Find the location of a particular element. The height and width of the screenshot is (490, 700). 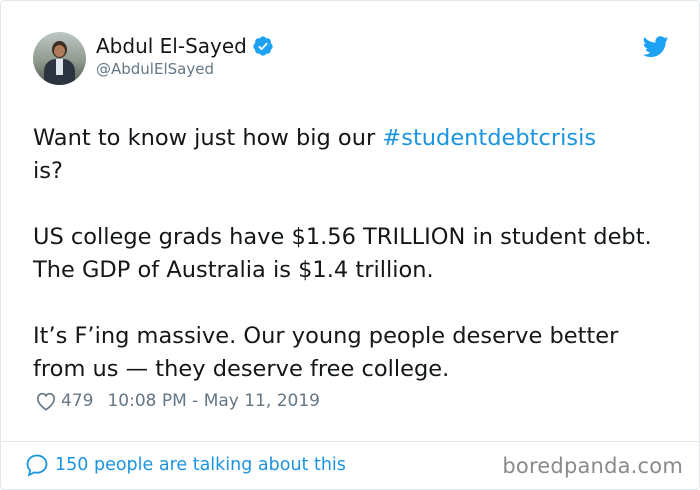

talking-about-text: 150 people are talking about this is located at coordinates (200, 465).